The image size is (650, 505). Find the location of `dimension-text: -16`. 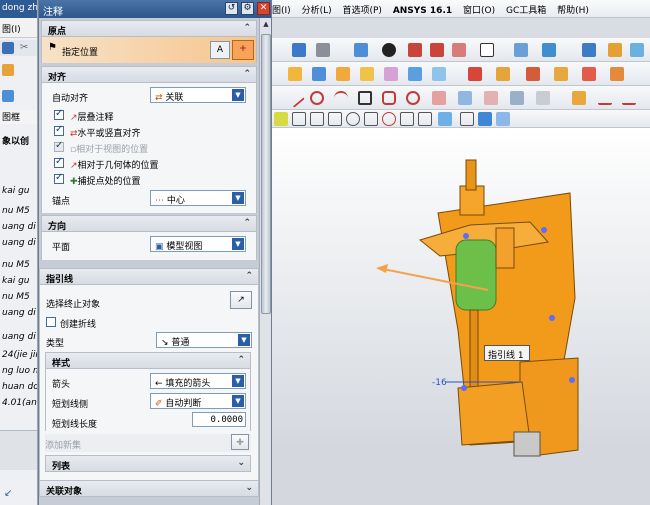

dimension-text: -16 is located at coordinates (439, 383).